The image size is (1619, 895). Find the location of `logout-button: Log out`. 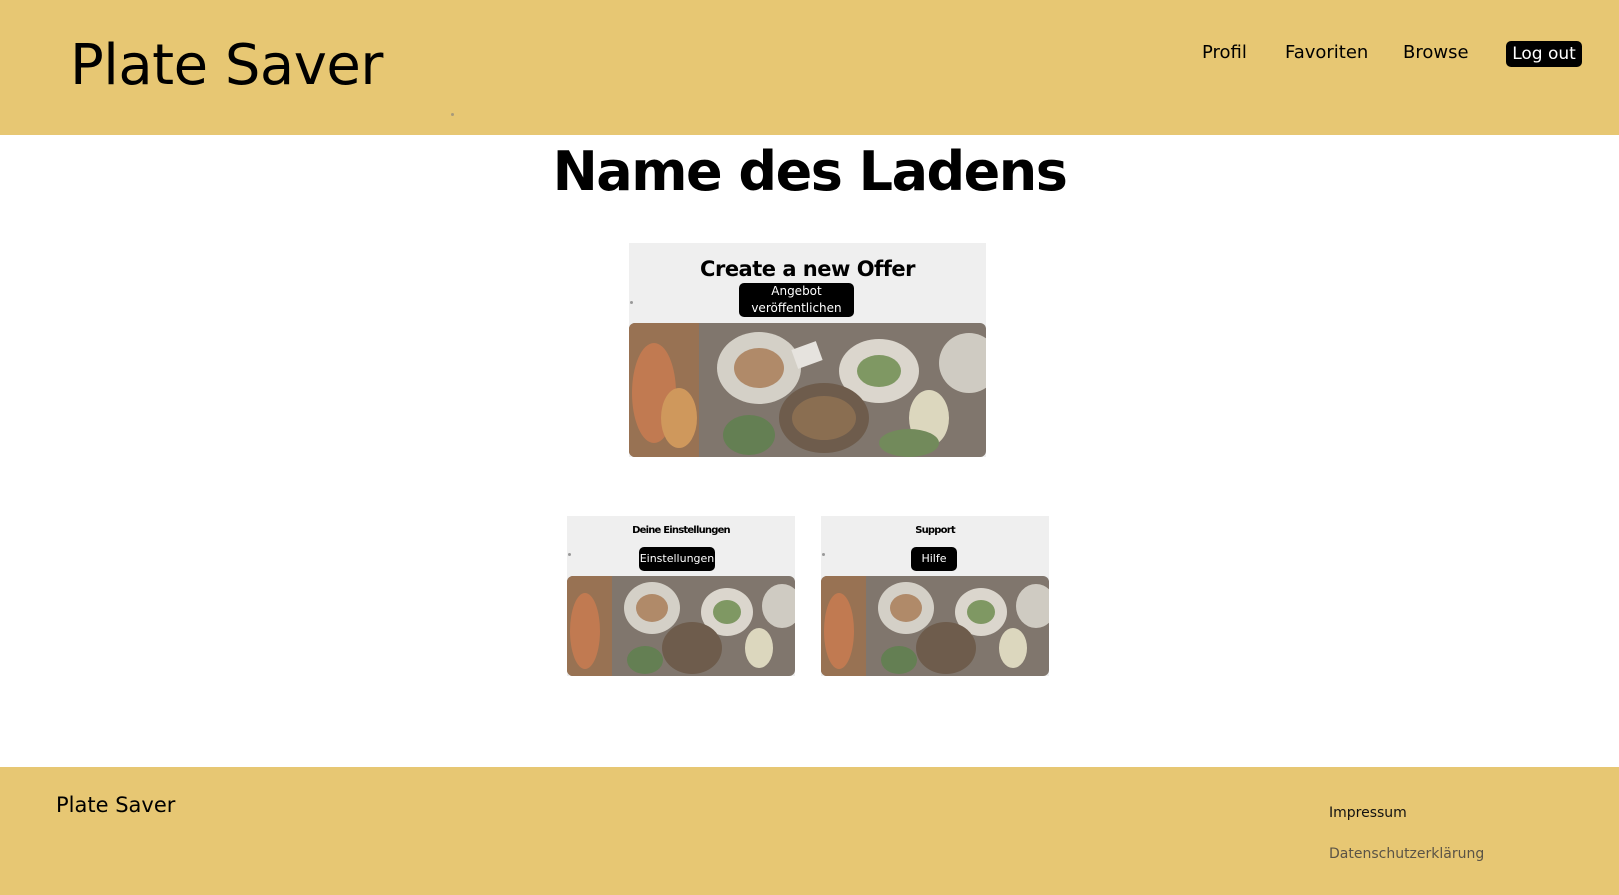

logout-button: Log out is located at coordinates (1544, 54).